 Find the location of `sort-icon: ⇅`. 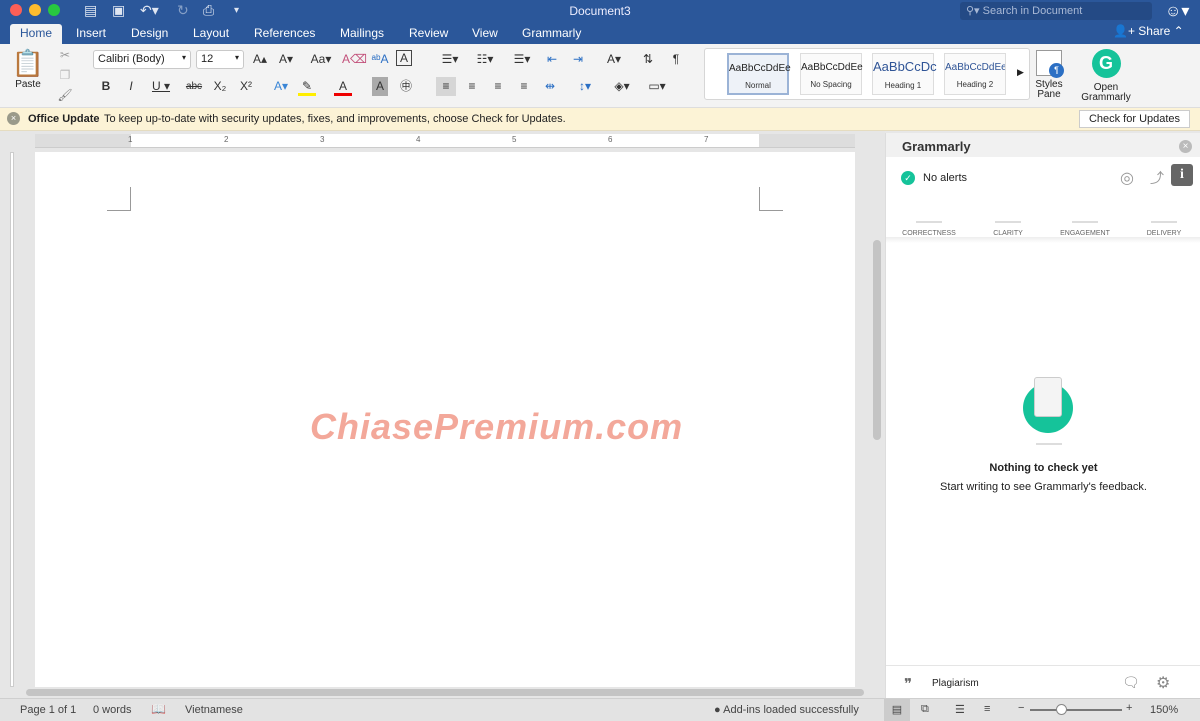

sort-icon: ⇅ is located at coordinates (648, 59).